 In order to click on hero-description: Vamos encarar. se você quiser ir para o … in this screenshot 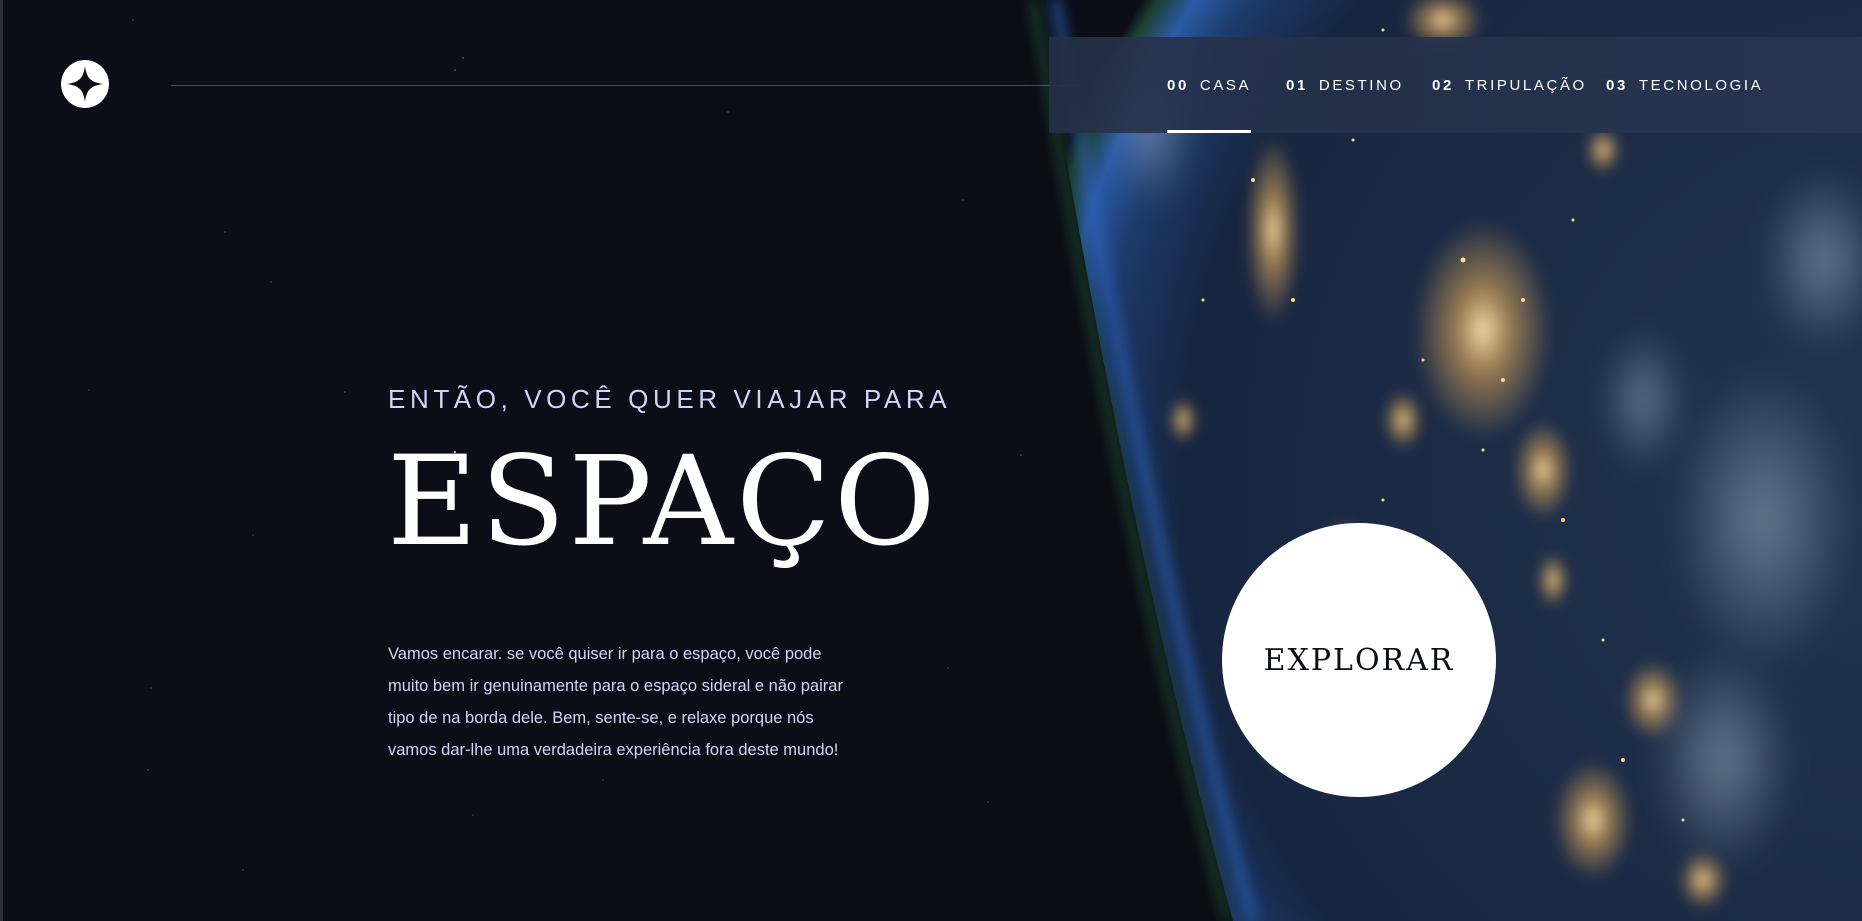, I will do `click(615, 702)`.